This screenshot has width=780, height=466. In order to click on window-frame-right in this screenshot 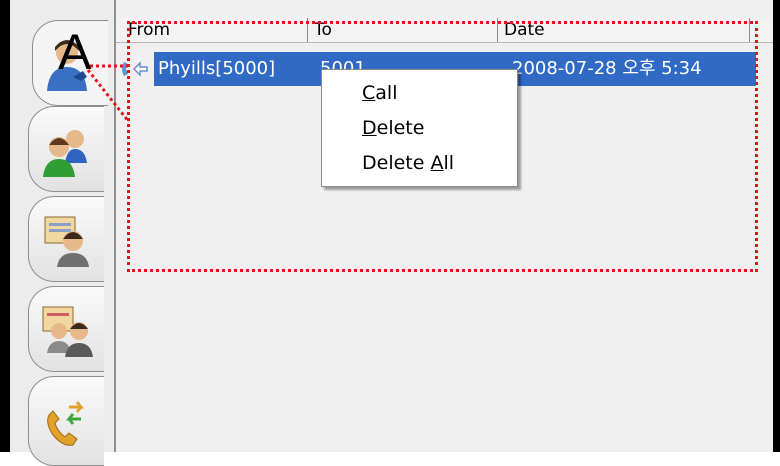, I will do `click(776, 226)`.